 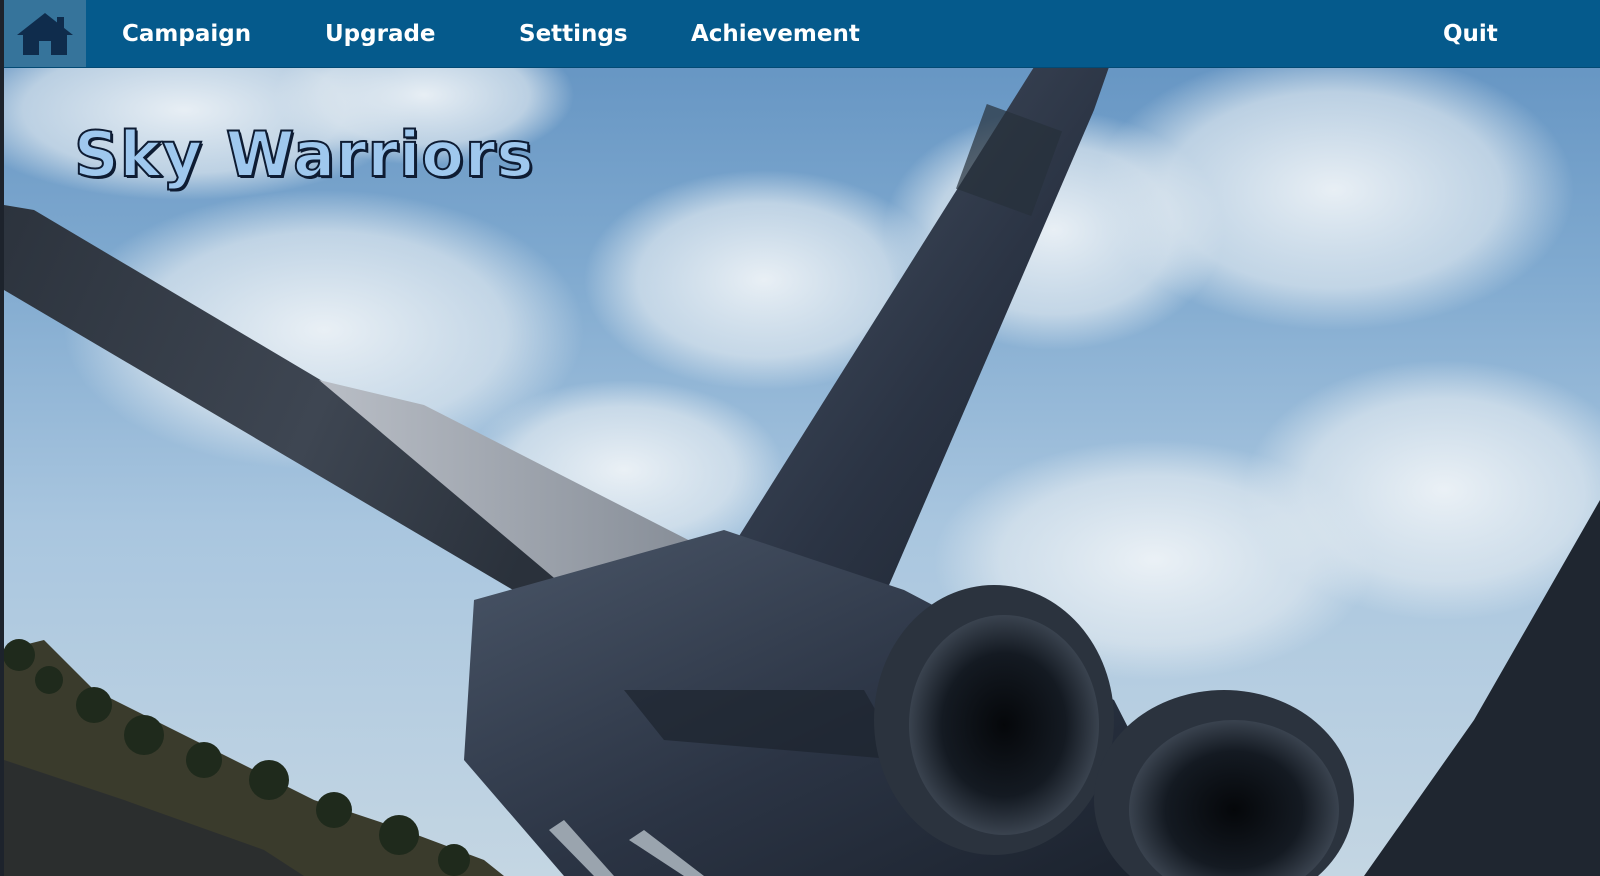 What do you see at coordinates (775, 33) in the screenshot?
I see `nav-achievement-button: Achievement` at bounding box center [775, 33].